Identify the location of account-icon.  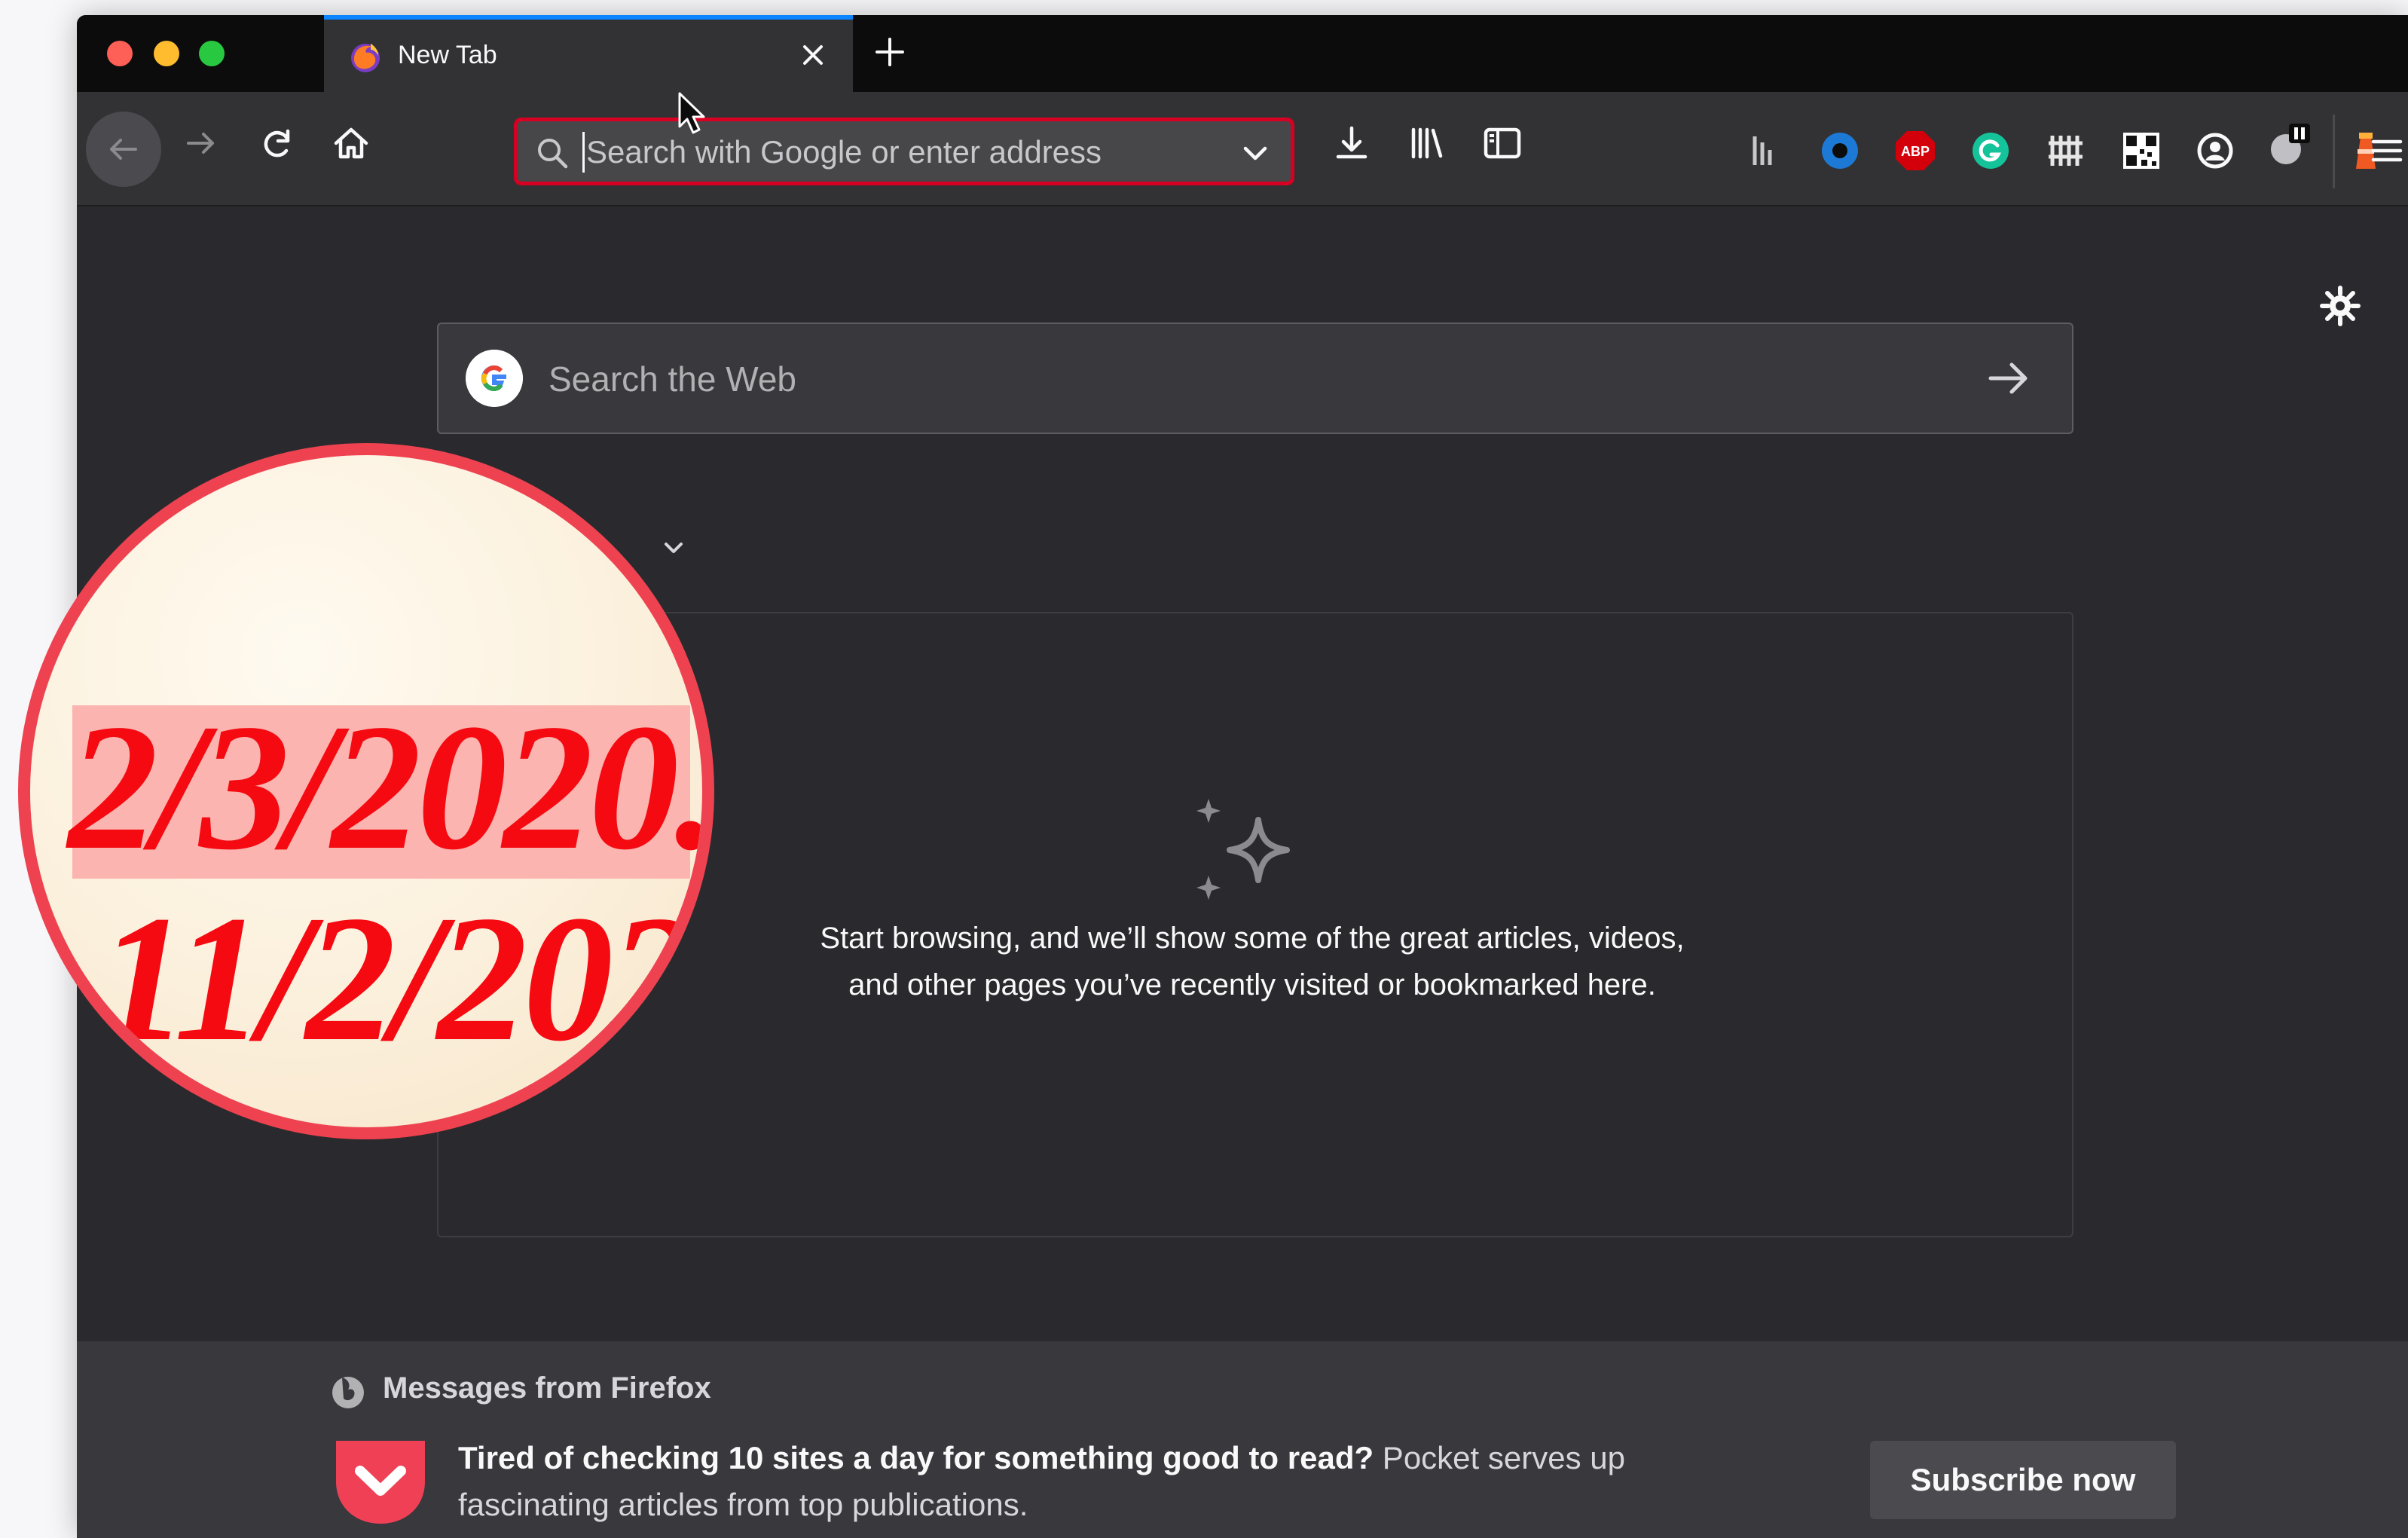
(2215, 151).